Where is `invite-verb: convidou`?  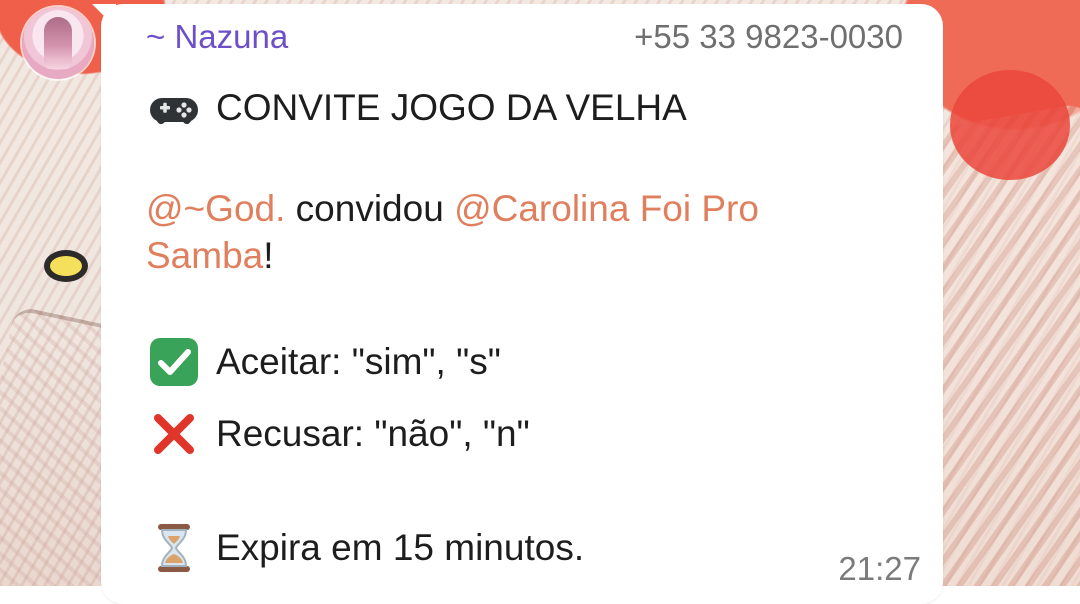 invite-verb: convidou is located at coordinates (370, 208).